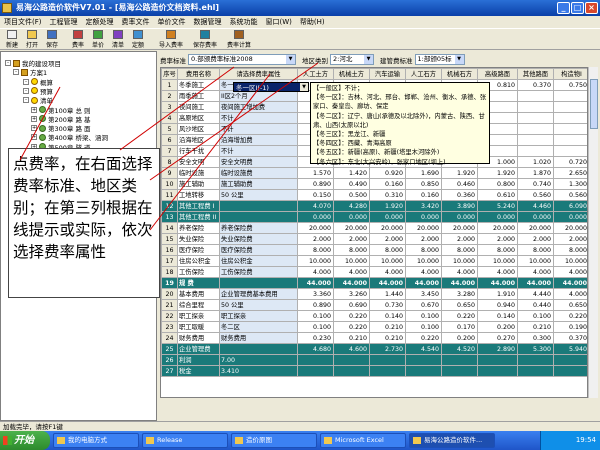 The height and width of the screenshot is (450, 600). What do you see at coordinates (25, 440) in the screenshot?
I see `start-button: 开始` at bounding box center [25, 440].